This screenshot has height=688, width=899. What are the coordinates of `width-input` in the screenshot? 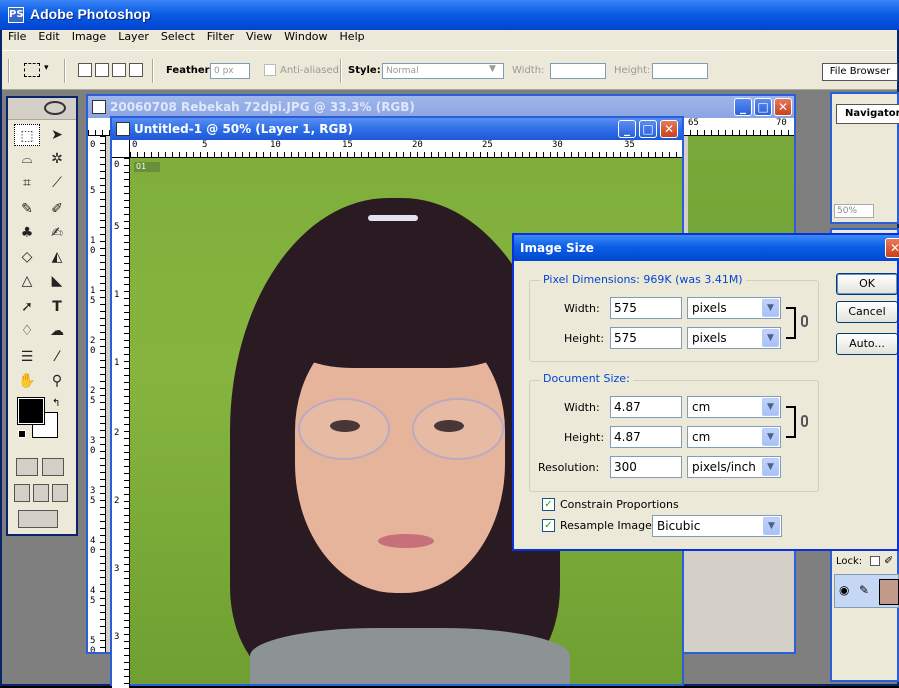 It's located at (578, 71).